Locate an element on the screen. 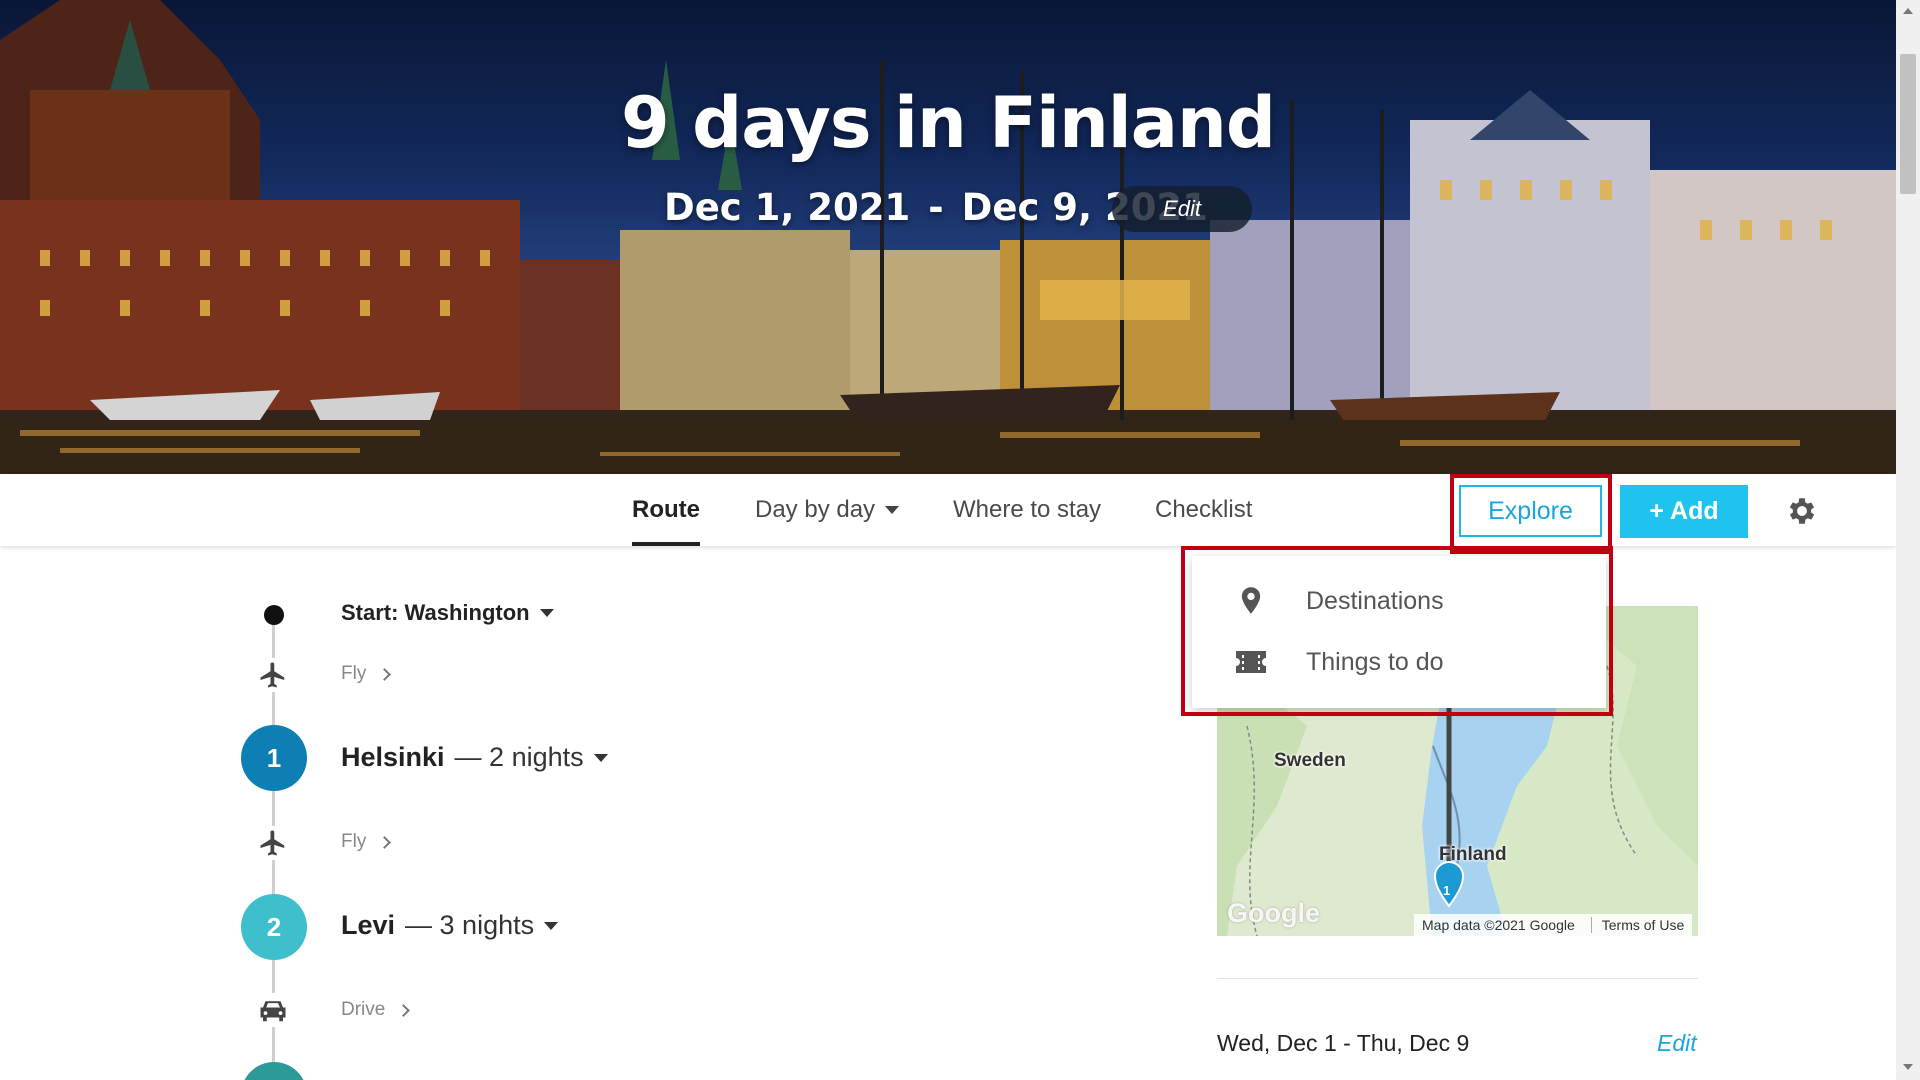 This screenshot has width=1920, height=1080. trip-date-range: Wed, Dec 1 - Thu, Dec 9 is located at coordinates (1343, 1043).